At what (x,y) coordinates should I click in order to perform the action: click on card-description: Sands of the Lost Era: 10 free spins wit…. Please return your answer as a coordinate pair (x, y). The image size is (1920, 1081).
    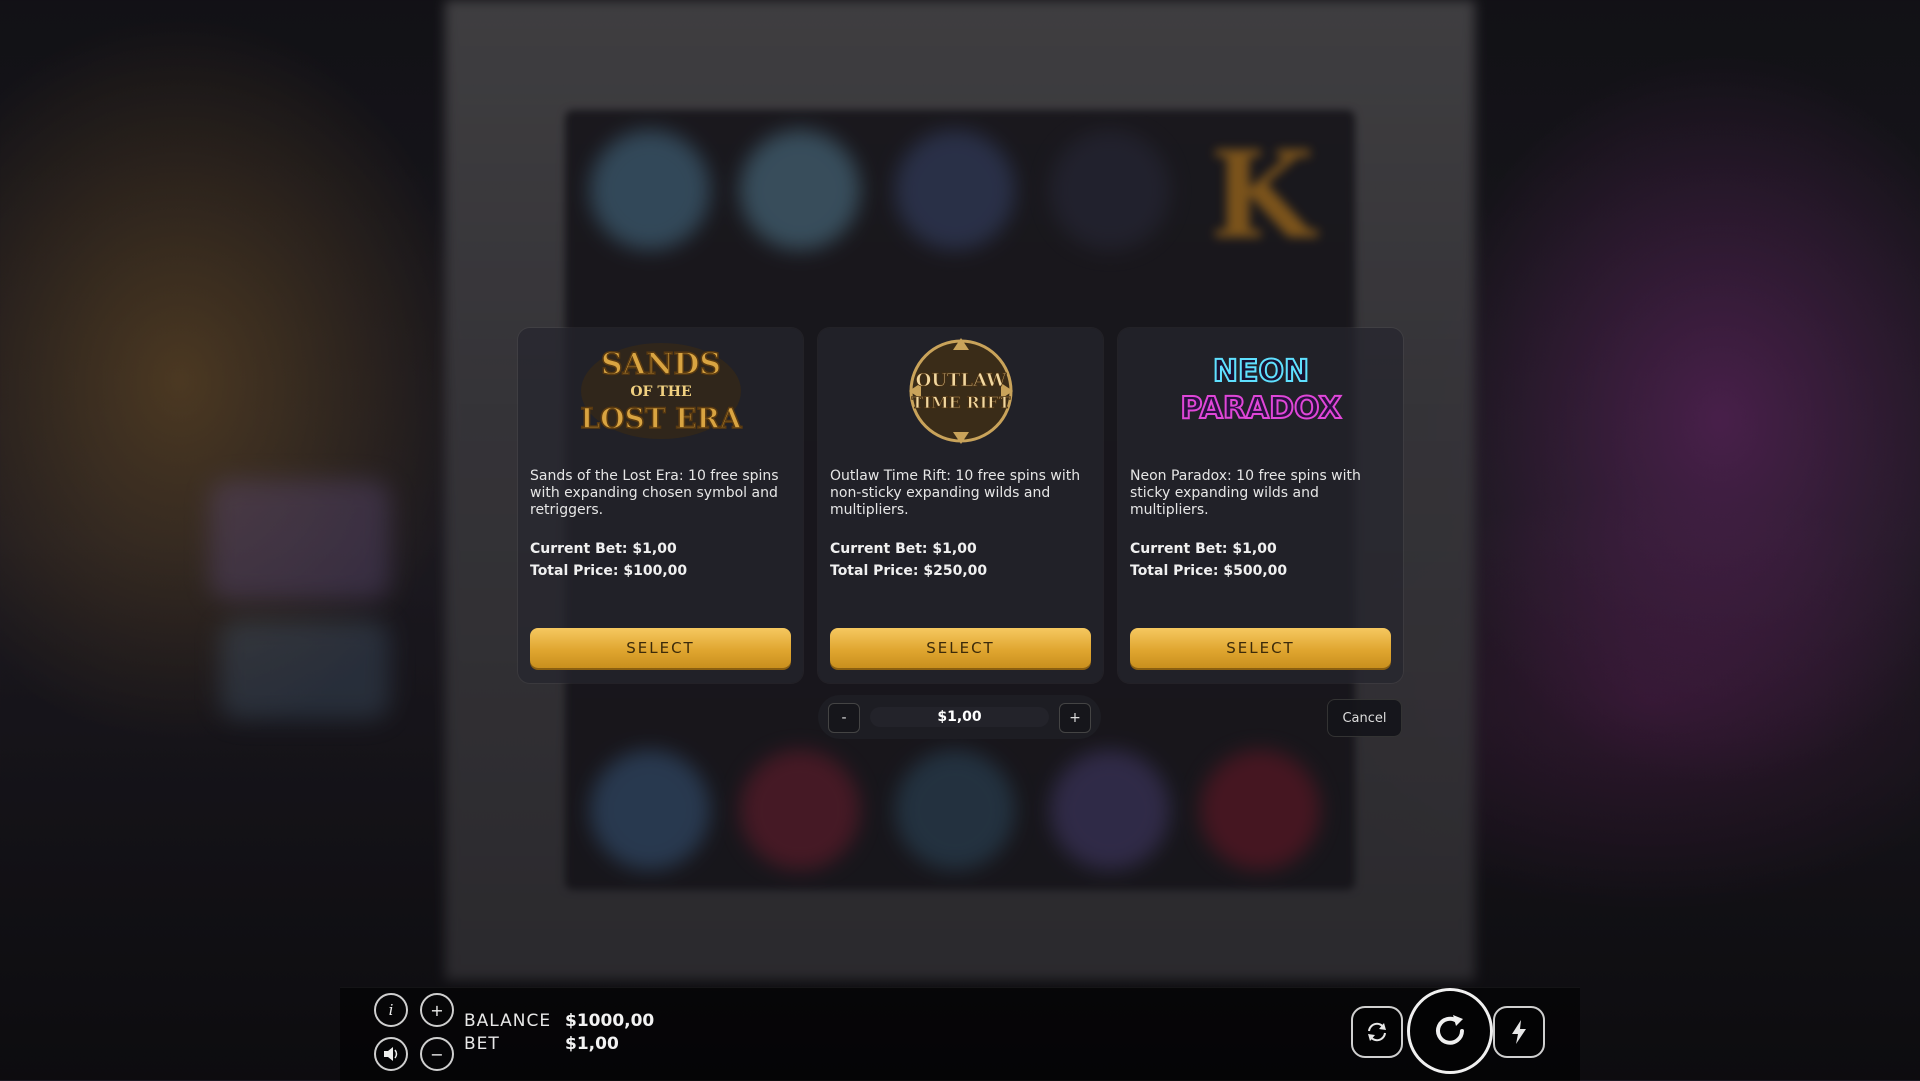
    Looking at the image, I should click on (654, 493).